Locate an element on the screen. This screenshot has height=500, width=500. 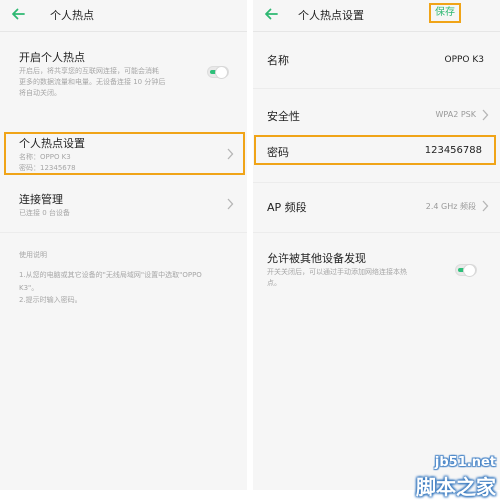
instructions-heading: 使用说明 is located at coordinates (33, 255).